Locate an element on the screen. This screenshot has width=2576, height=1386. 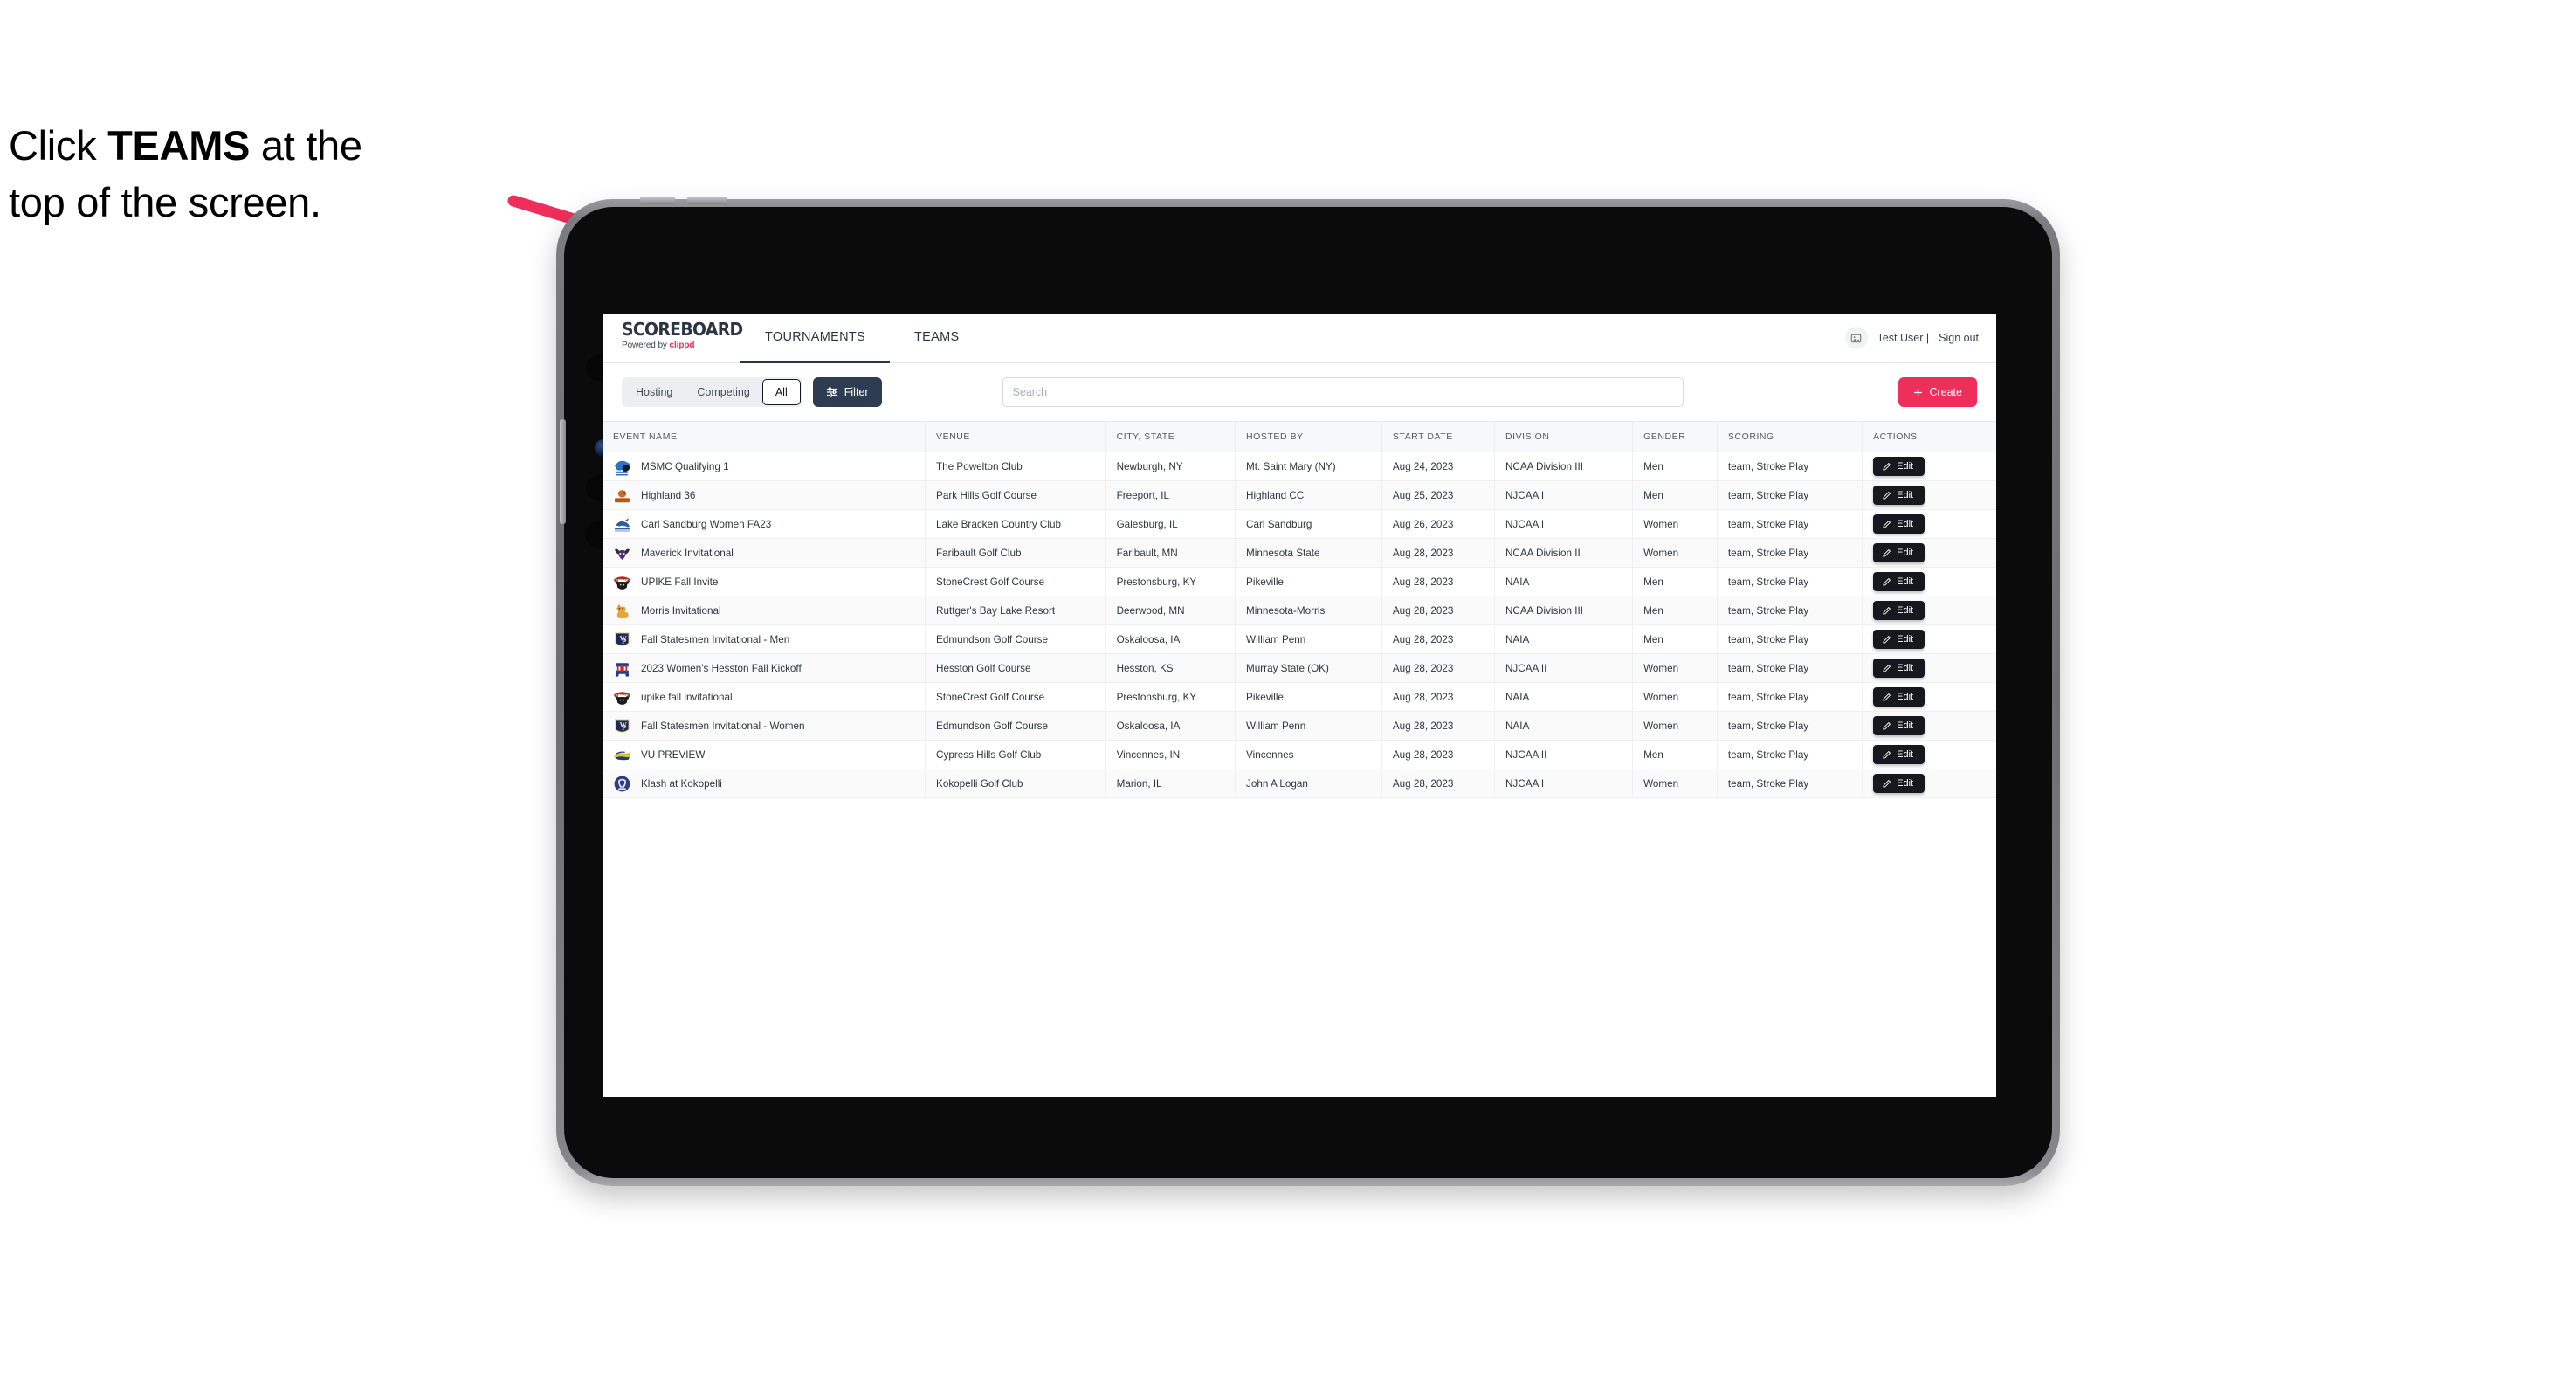
carl-sandburg-charger-icon is located at coordinates (622, 524).